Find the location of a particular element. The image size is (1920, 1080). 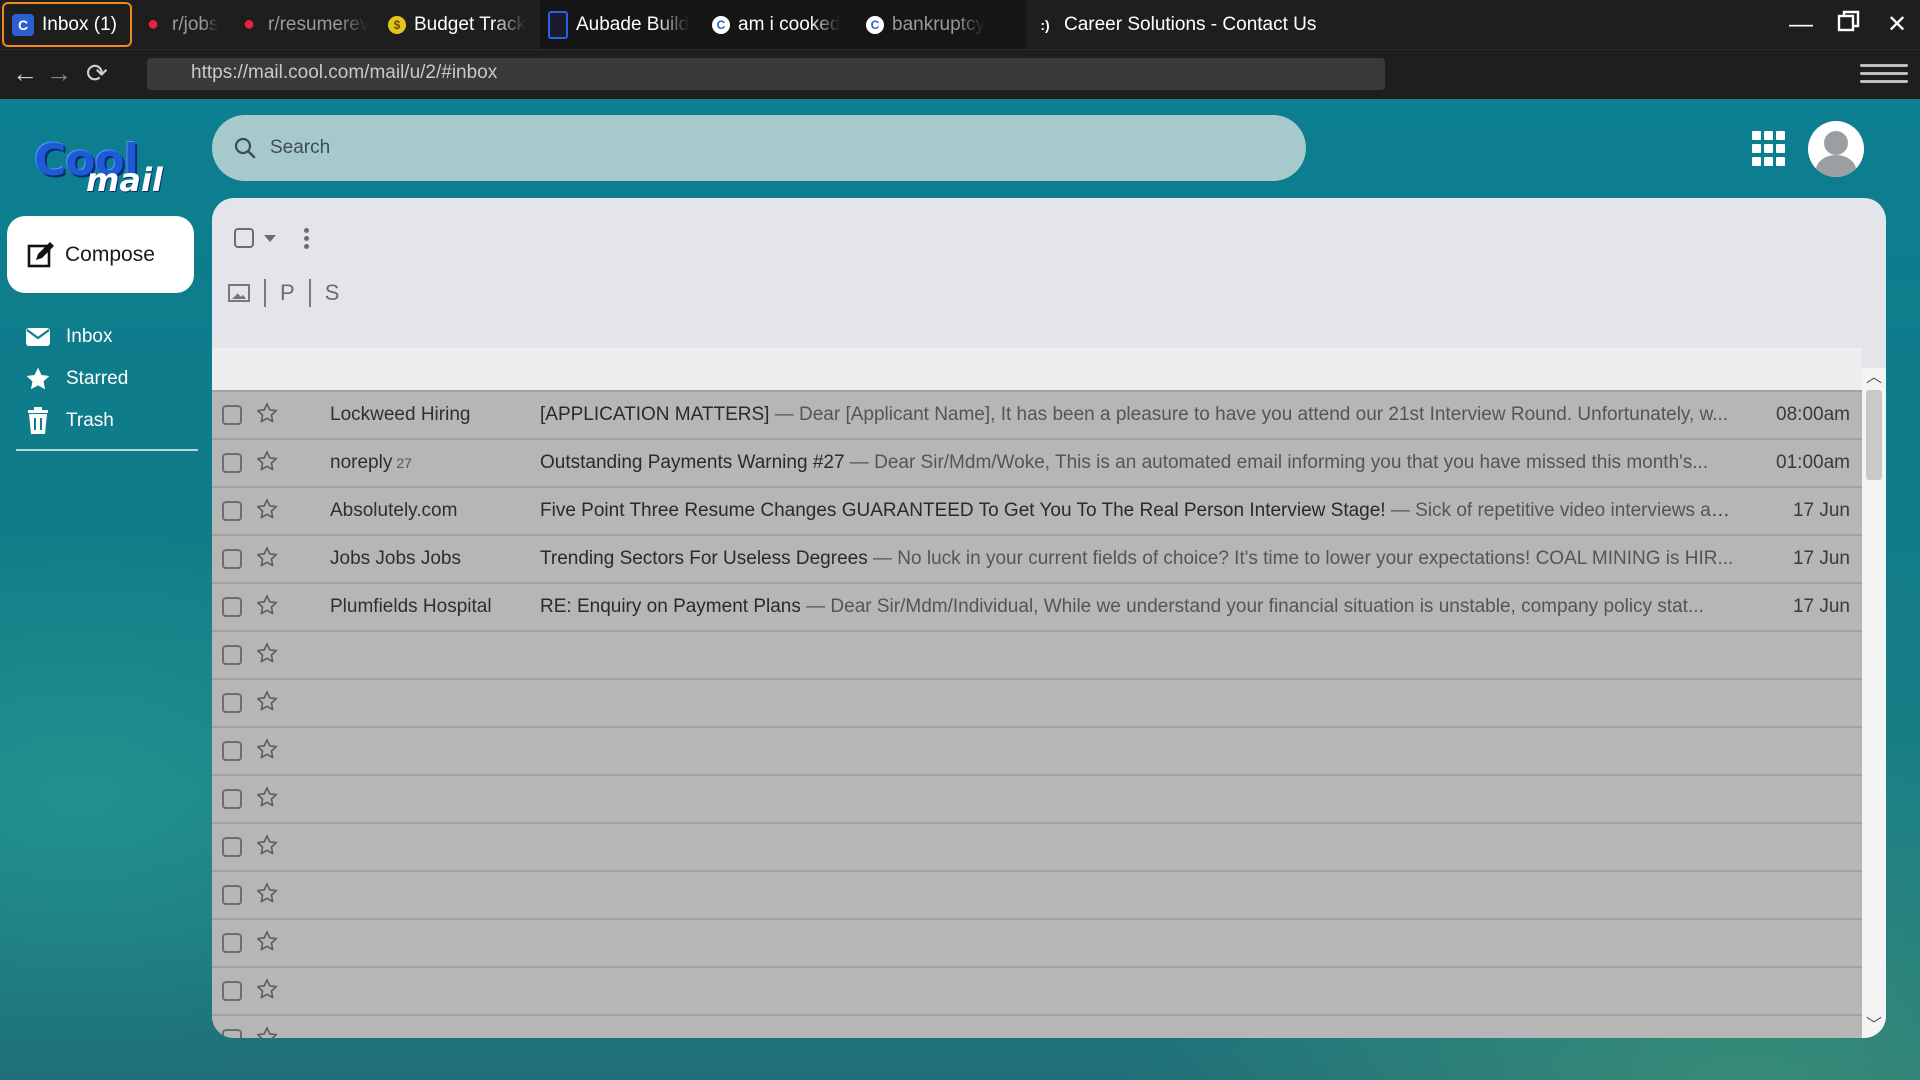

search-input: Search is located at coordinates (300, 148).